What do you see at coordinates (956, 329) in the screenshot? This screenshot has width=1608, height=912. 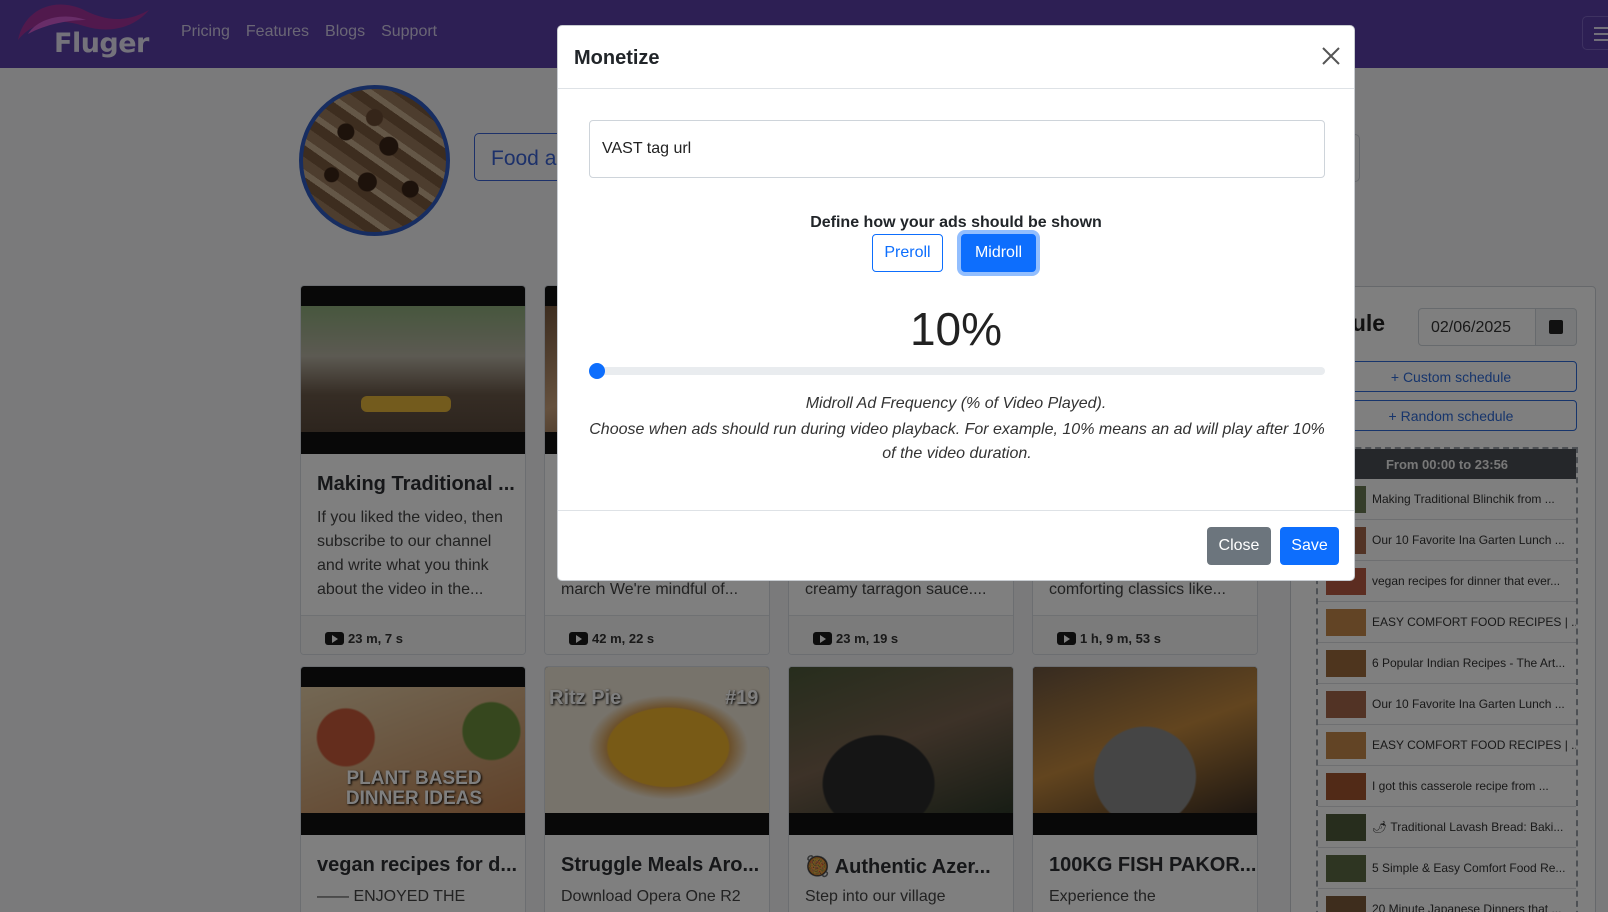 I see `frequency-percent-display: 10%` at bounding box center [956, 329].